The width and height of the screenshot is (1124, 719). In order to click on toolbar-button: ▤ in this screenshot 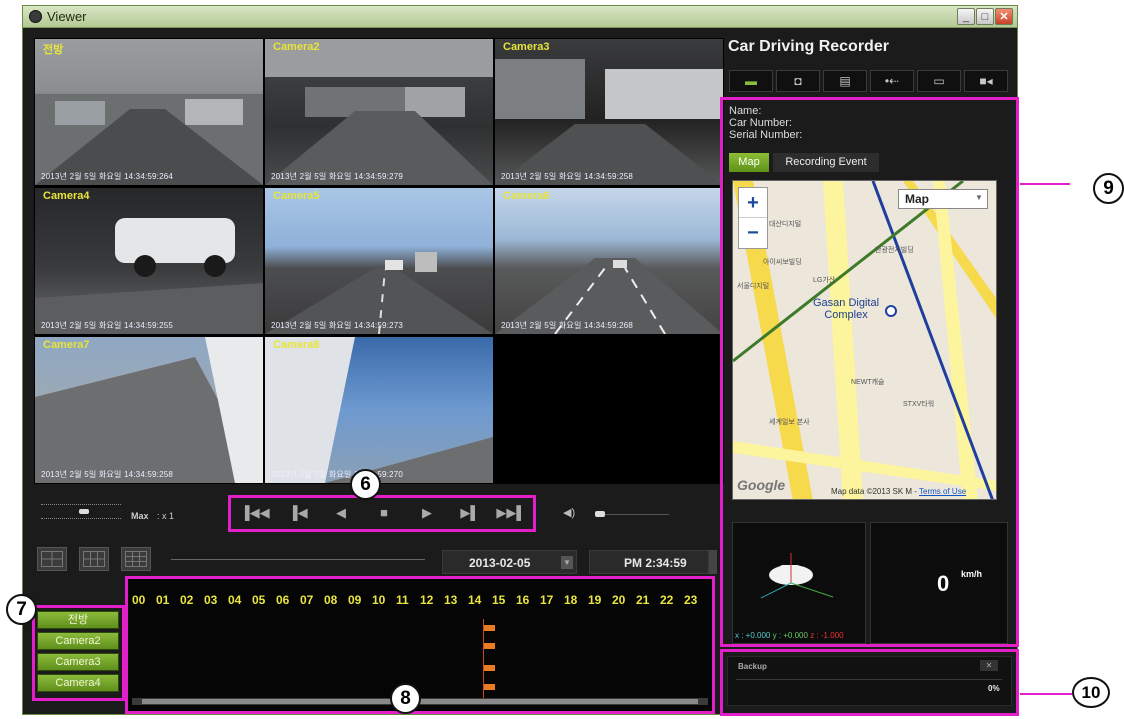, I will do `click(845, 81)`.